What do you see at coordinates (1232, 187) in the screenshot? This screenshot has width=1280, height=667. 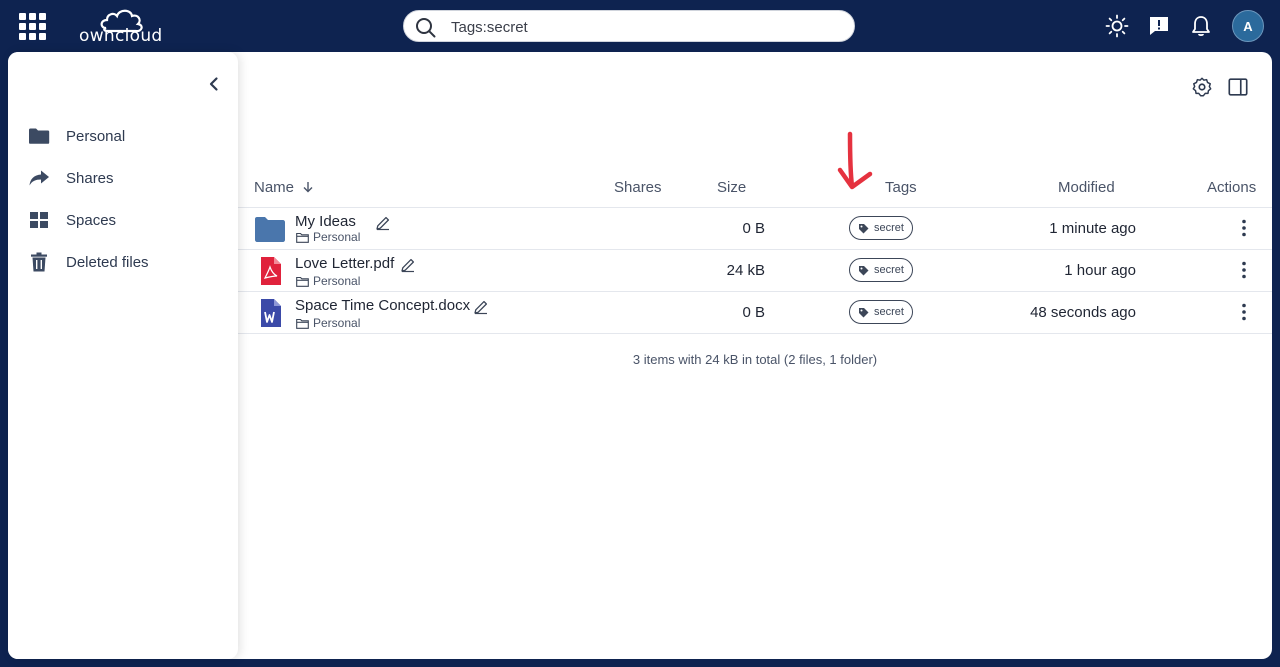 I see `column-header-actions: Actions` at bounding box center [1232, 187].